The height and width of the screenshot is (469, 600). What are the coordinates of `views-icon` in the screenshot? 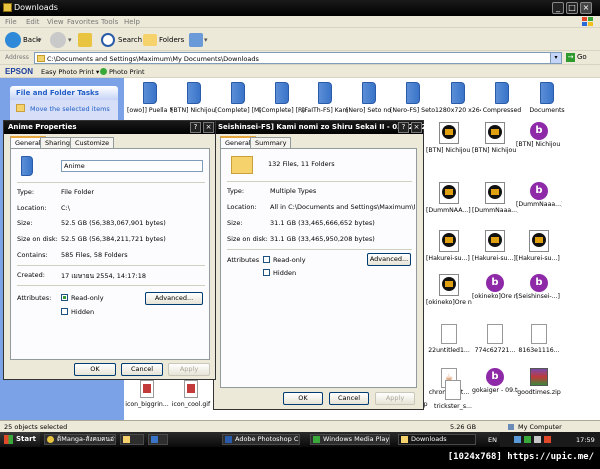 It's located at (196, 40).